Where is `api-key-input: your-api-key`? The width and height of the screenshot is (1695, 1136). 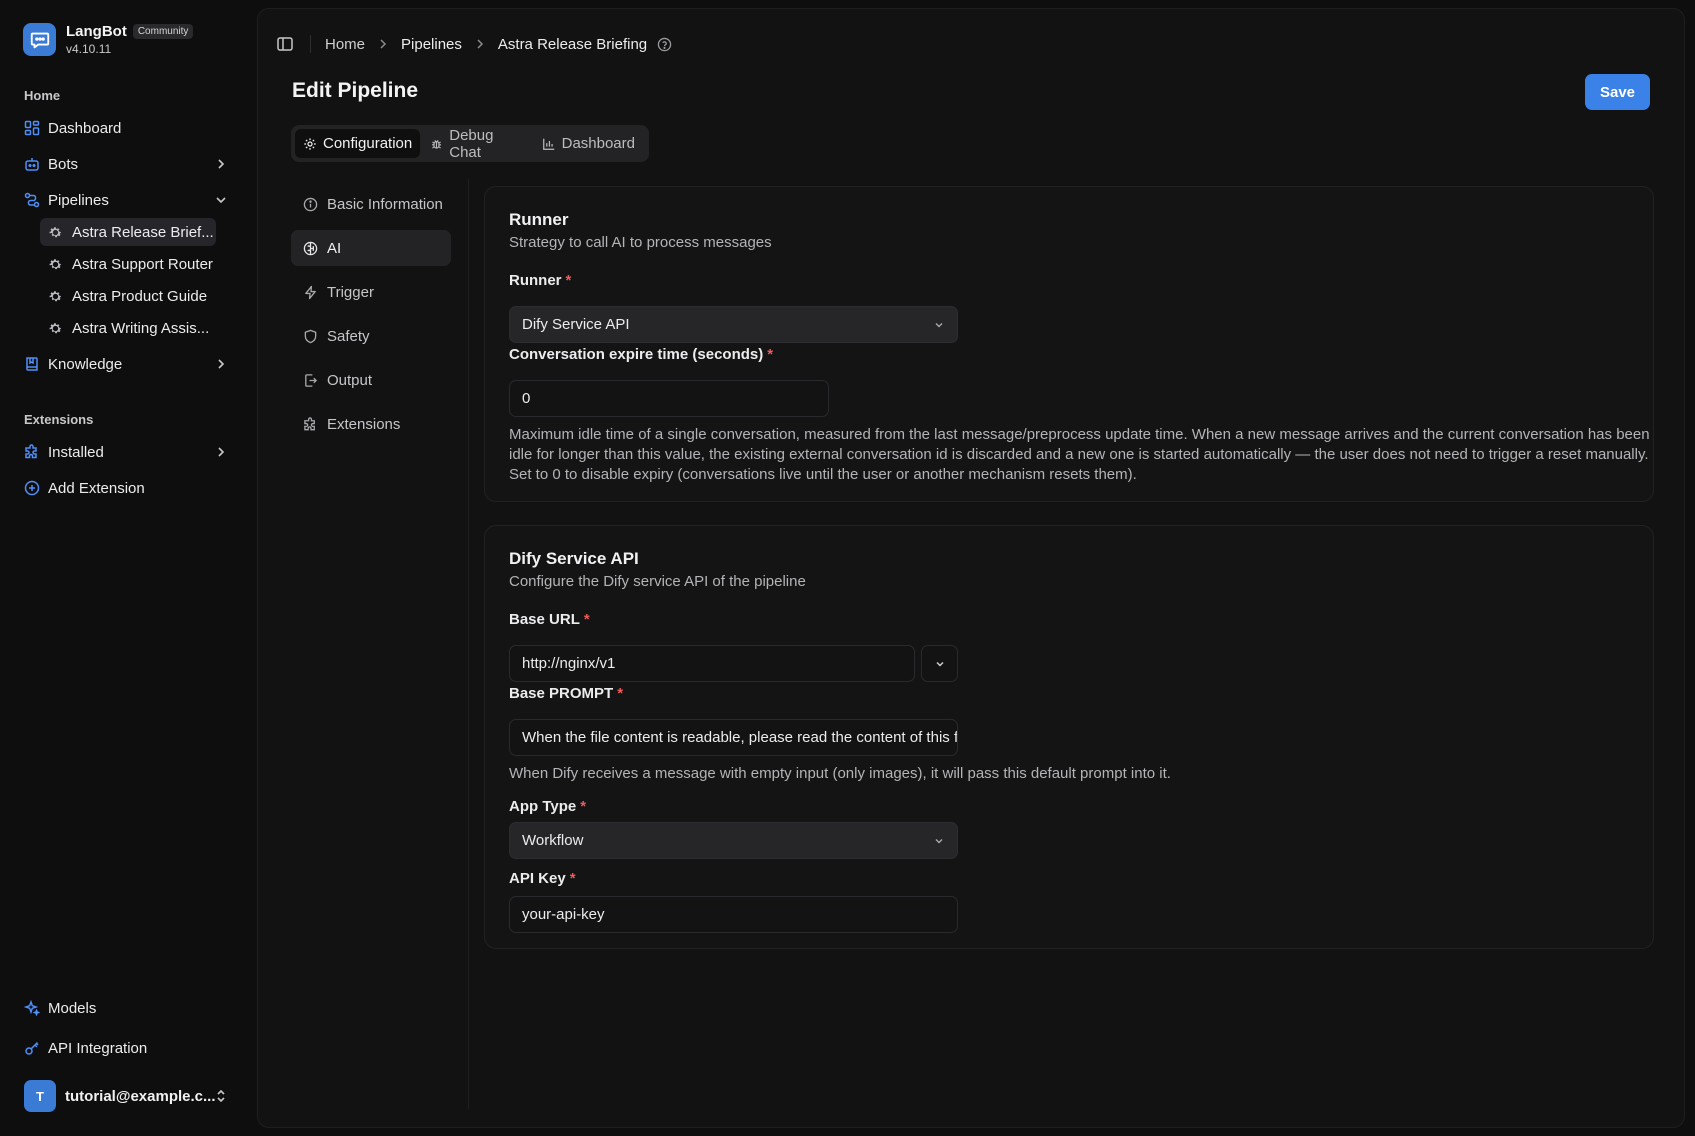 api-key-input: your-api-key is located at coordinates (733, 914).